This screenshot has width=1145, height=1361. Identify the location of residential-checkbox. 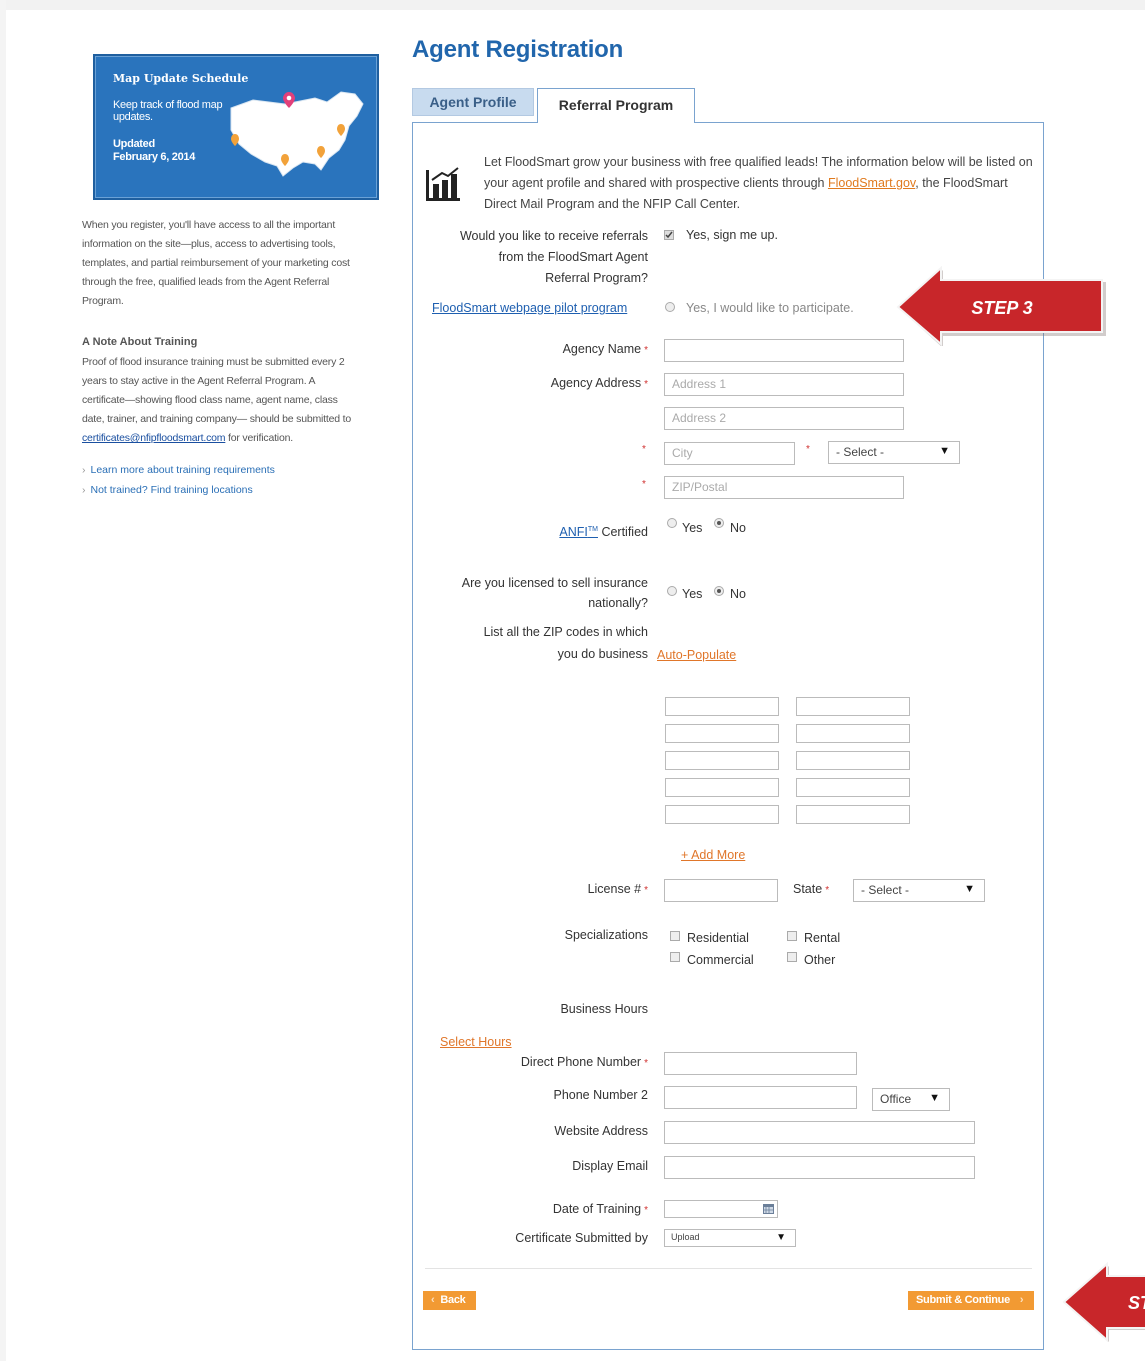
(675, 936).